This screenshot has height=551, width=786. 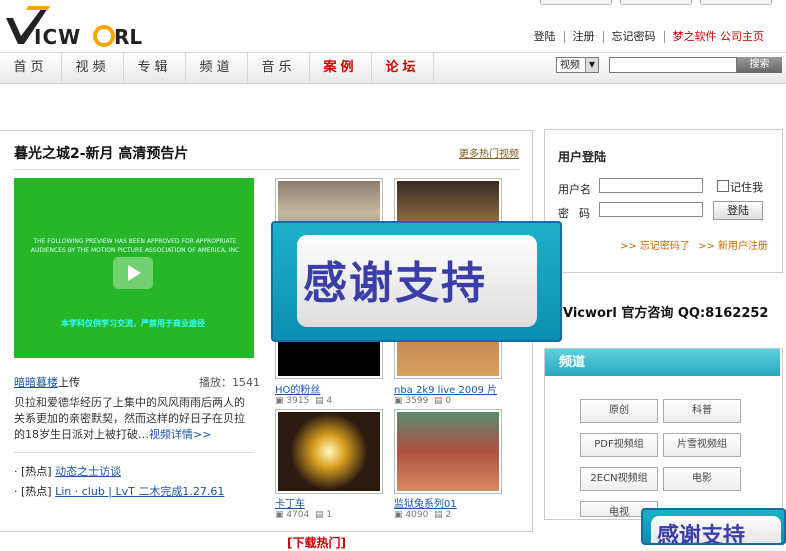 What do you see at coordinates (290, 502) in the screenshot?
I see `thumbnail-caption: 卡丁车` at bounding box center [290, 502].